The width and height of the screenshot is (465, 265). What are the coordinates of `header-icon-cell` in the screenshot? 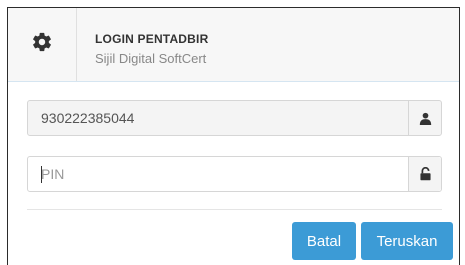 It's located at (42, 44).